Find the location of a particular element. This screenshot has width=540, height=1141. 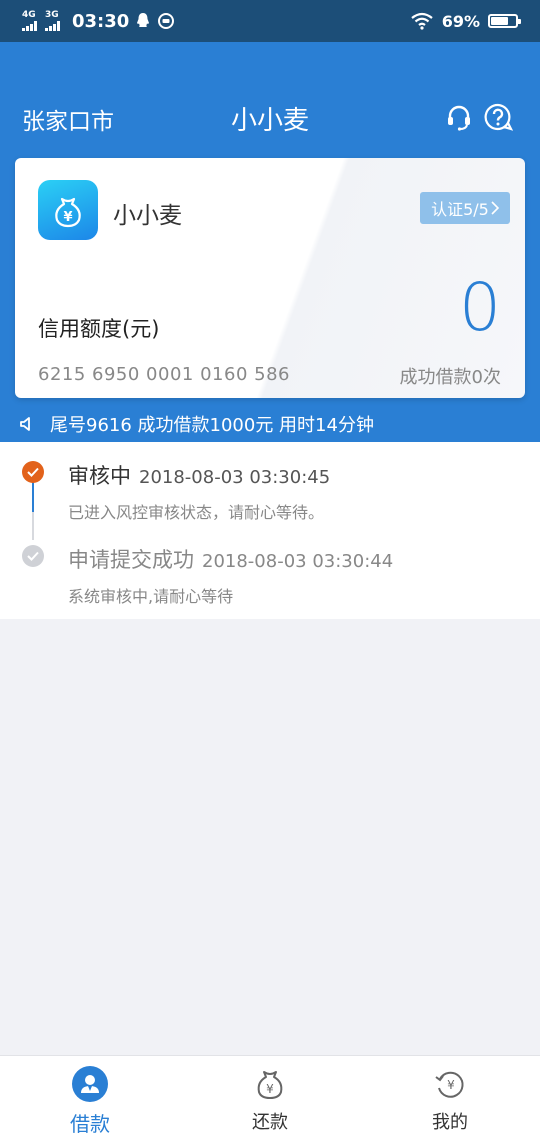

network-3g-indicator: 3G is located at coordinates (52, 21).